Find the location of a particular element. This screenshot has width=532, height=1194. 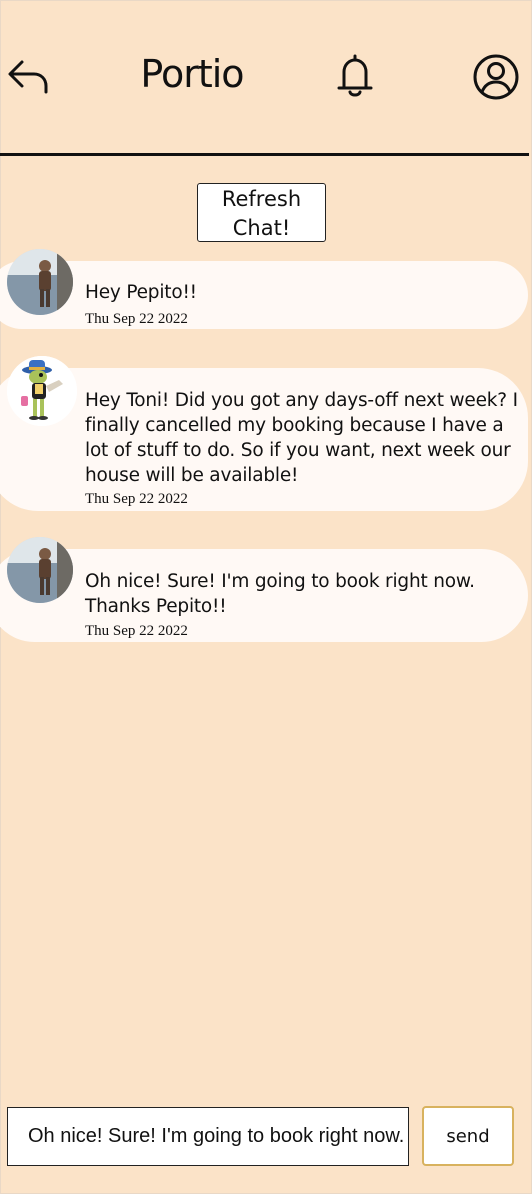

send-button: send is located at coordinates (468, 1136).